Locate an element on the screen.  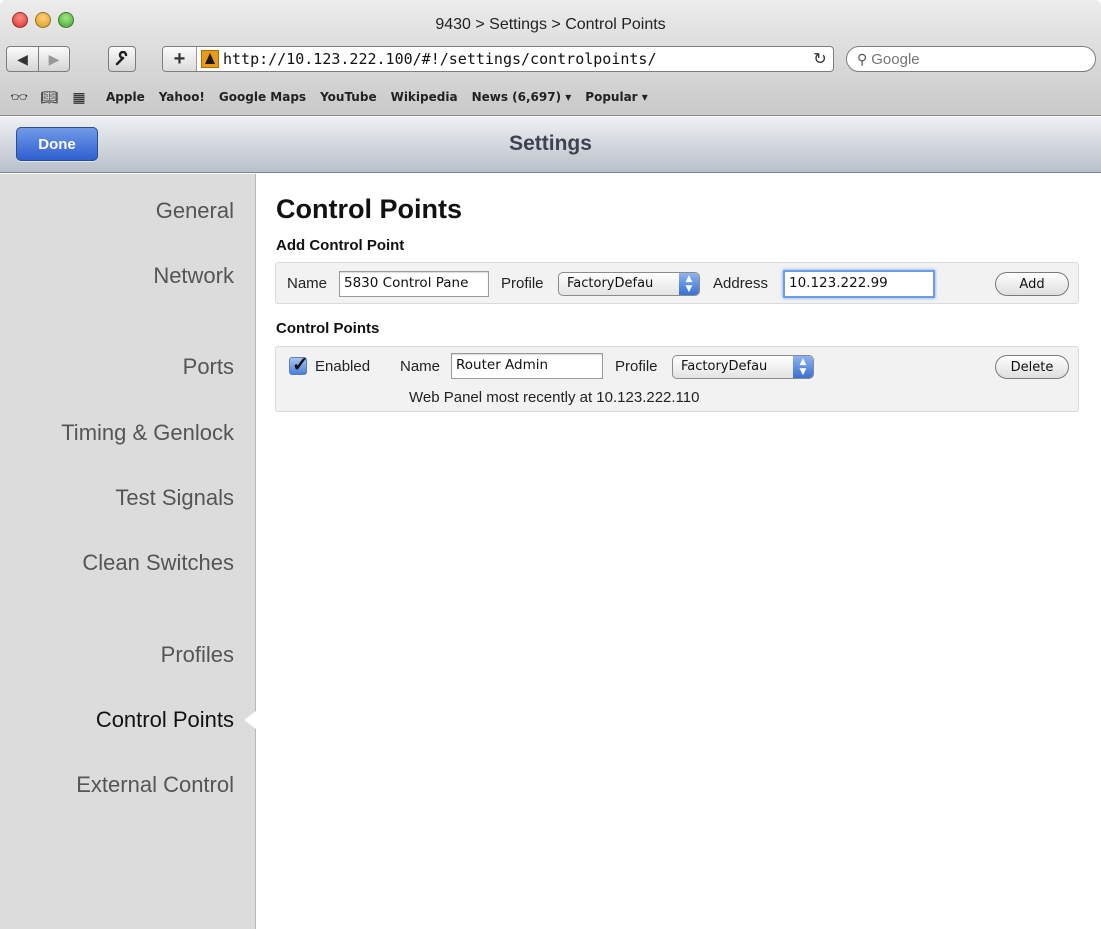
settings-header: Done Settings is located at coordinates (550, 145).